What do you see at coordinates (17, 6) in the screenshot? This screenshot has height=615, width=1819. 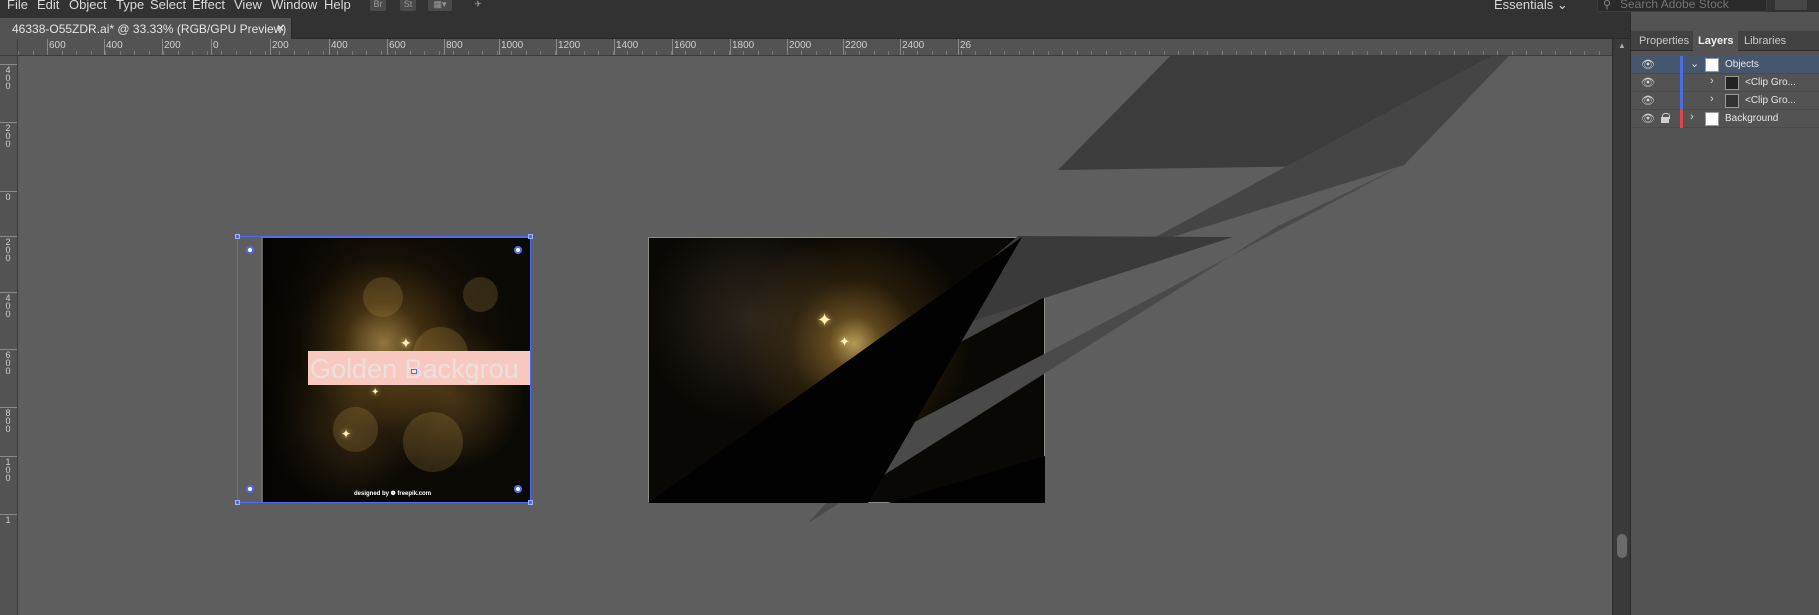 I see `menu-file: File` at bounding box center [17, 6].